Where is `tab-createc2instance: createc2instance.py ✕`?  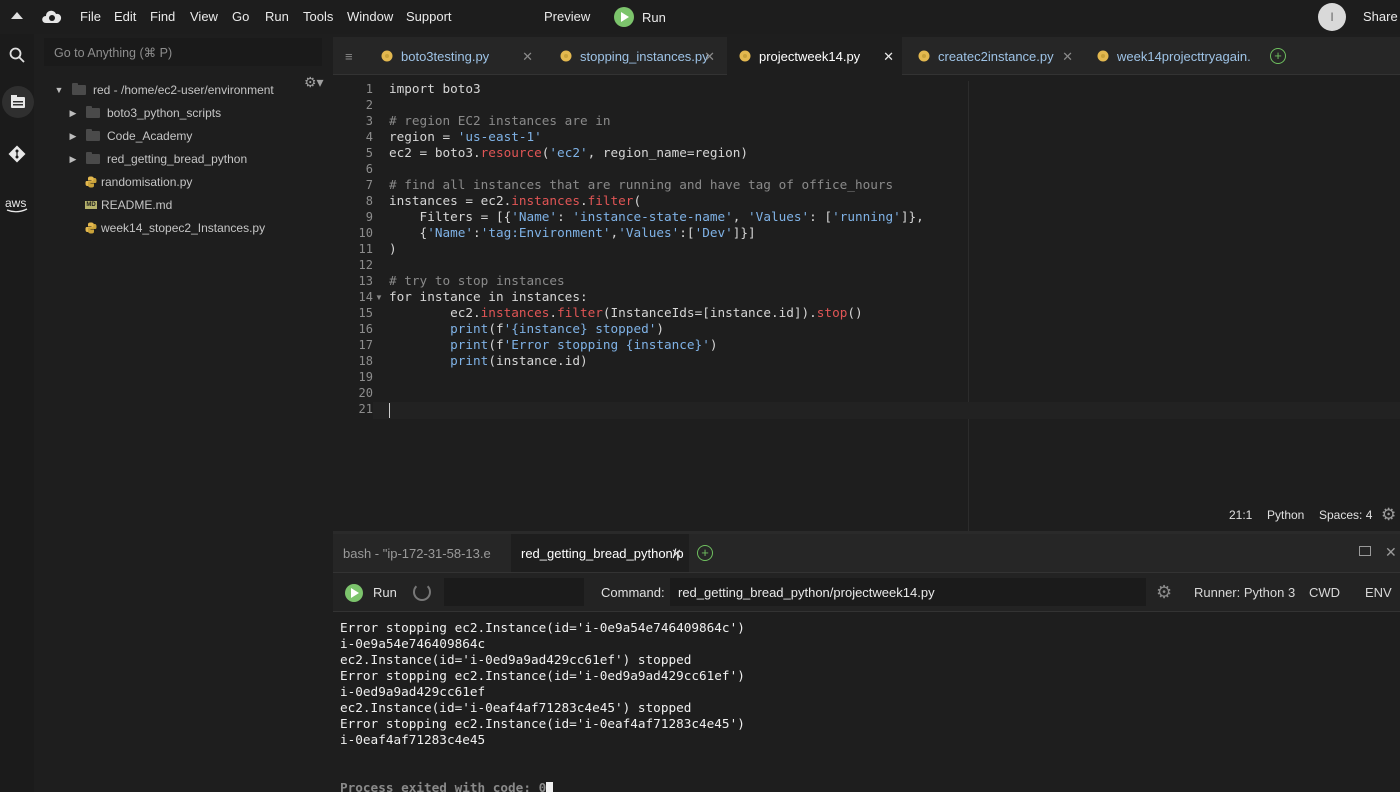
tab-createc2instance: createc2instance.py ✕ is located at coordinates (993, 56).